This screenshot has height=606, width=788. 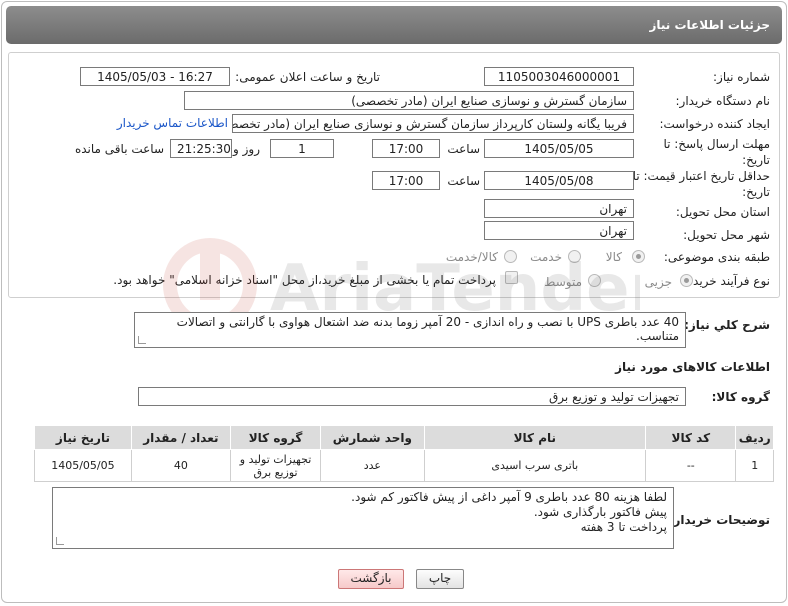 I want to click on col-date: تاریخ نیاز, so click(x=83, y=437).